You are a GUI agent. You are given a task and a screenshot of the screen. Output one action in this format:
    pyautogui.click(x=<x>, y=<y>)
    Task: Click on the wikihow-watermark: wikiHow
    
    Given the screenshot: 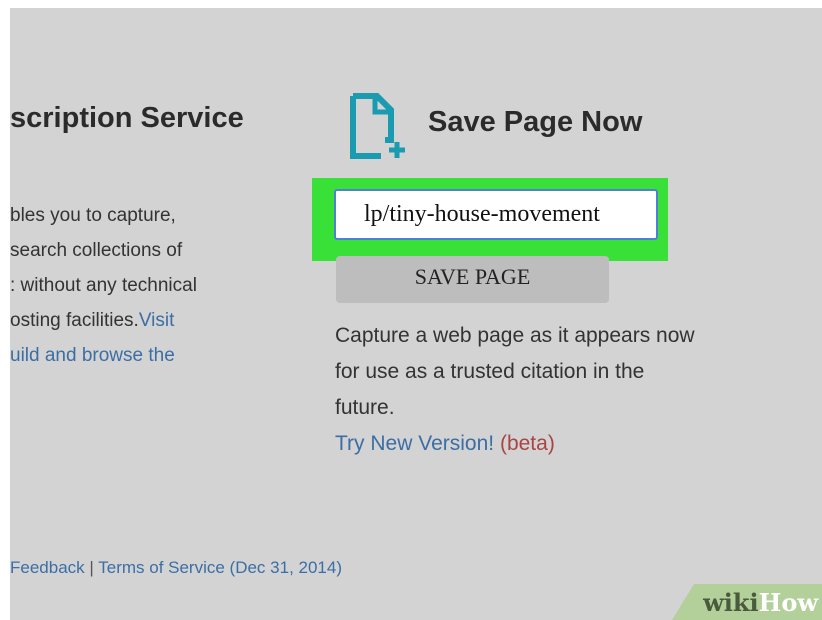 What is the action you would take?
    pyautogui.click(x=760, y=602)
    